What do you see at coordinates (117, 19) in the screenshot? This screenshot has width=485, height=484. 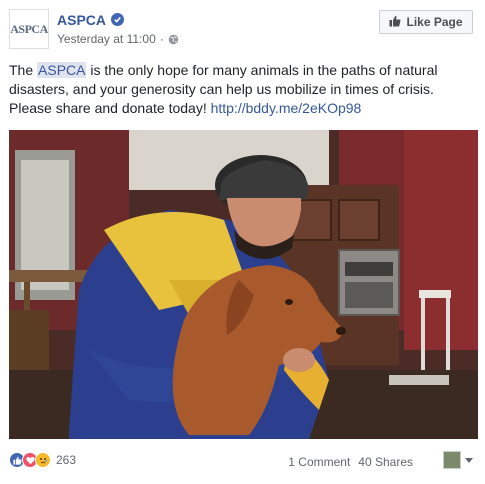 I see `verified-badge-icon` at bounding box center [117, 19].